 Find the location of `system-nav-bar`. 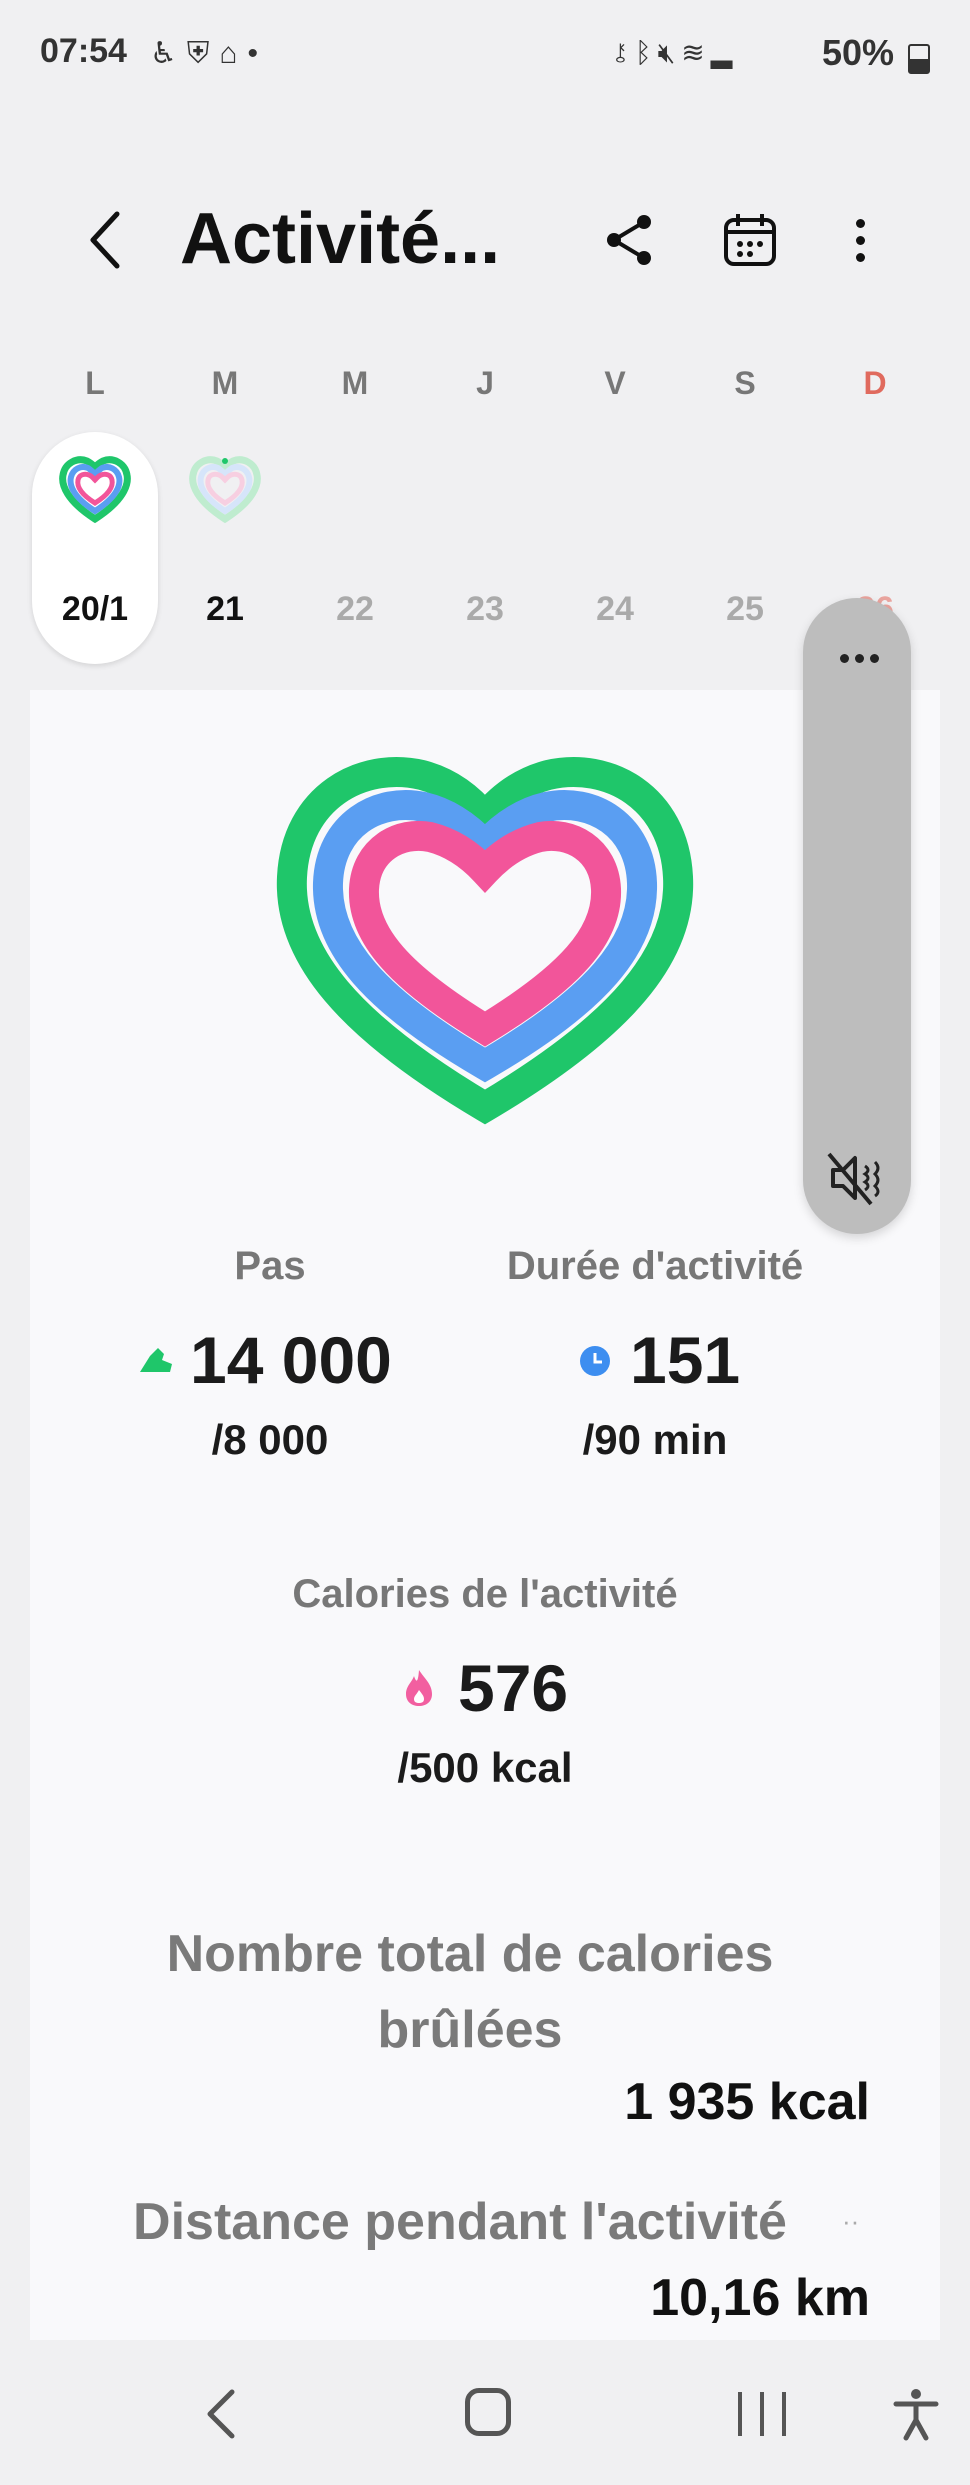

system-nav-bar is located at coordinates (485, 2412).